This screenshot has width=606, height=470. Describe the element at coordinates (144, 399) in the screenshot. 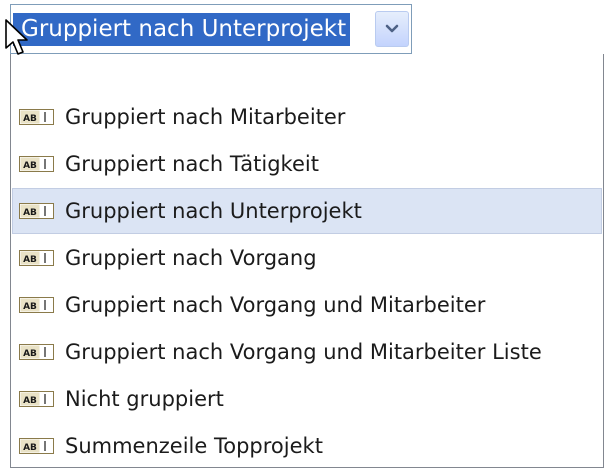

I see `list-item-label: Nicht gruppiert` at that location.